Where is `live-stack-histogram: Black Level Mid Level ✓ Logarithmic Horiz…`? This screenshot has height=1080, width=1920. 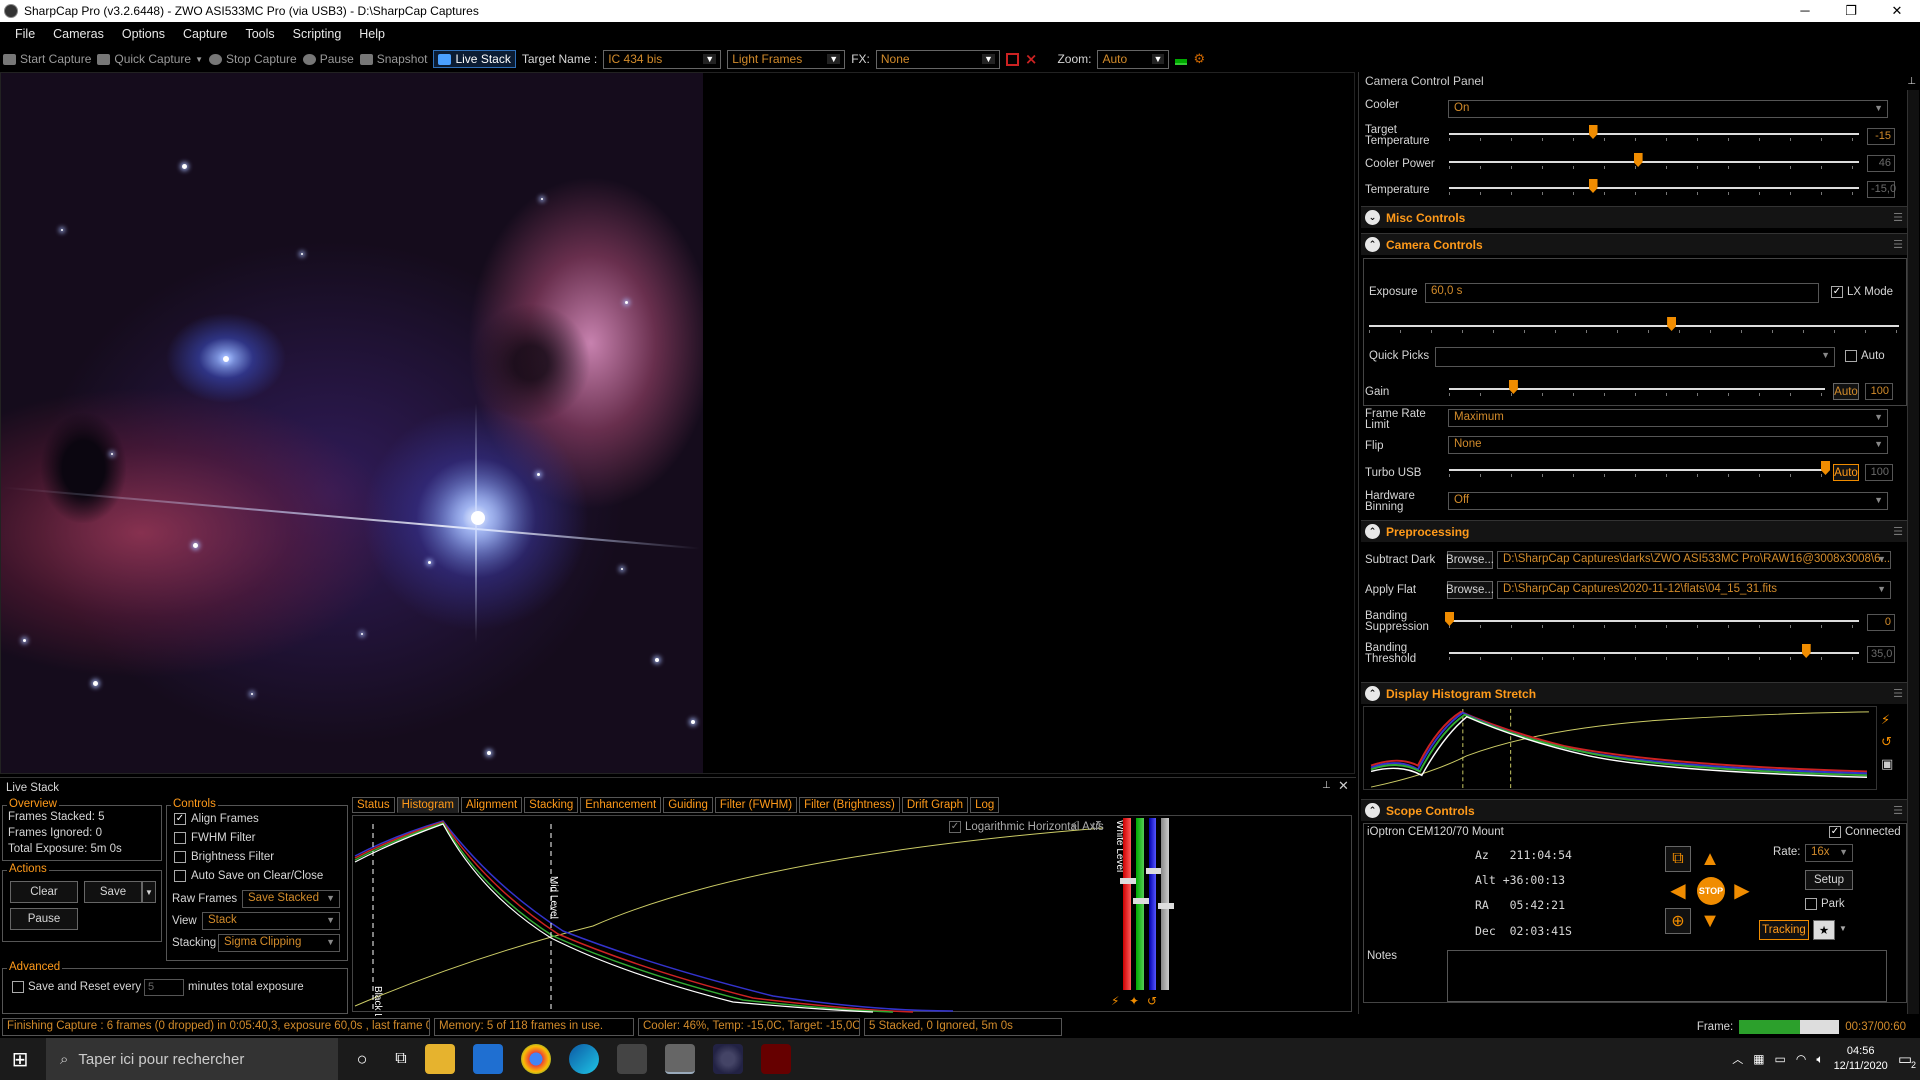 live-stack-histogram: Black Level Mid Level ✓ Logarithmic Horiz… is located at coordinates (852, 926).